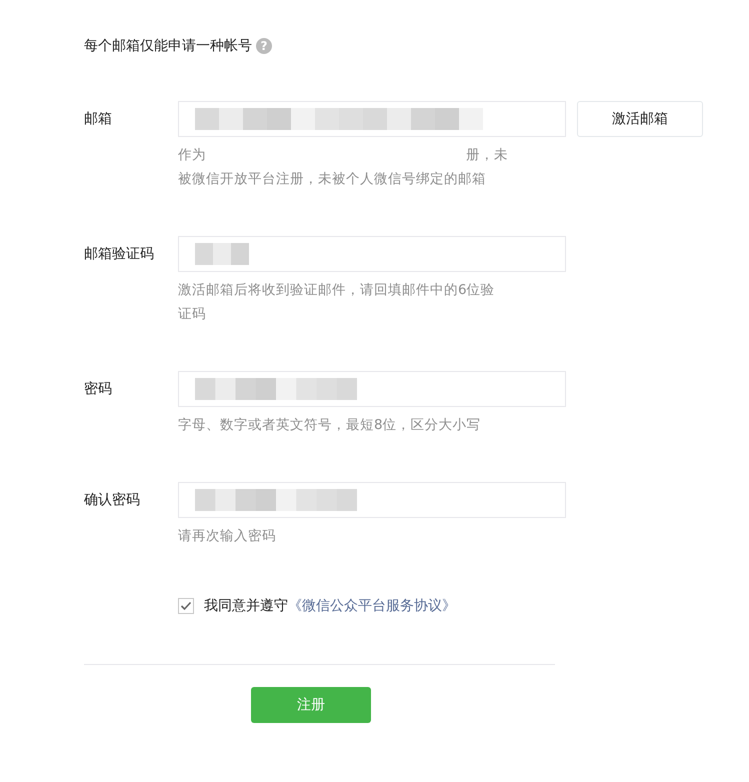  What do you see at coordinates (329, 425) in the screenshot?
I see `hint-text: 字母、数字或者英文符号，最短8位，区分大小写` at bounding box center [329, 425].